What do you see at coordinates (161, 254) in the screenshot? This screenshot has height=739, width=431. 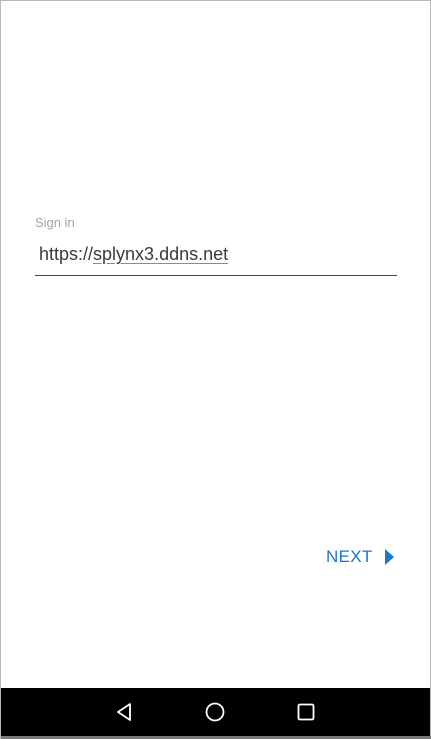 I see `url-host: splynx3.ddns.net` at bounding box center [161, 254].